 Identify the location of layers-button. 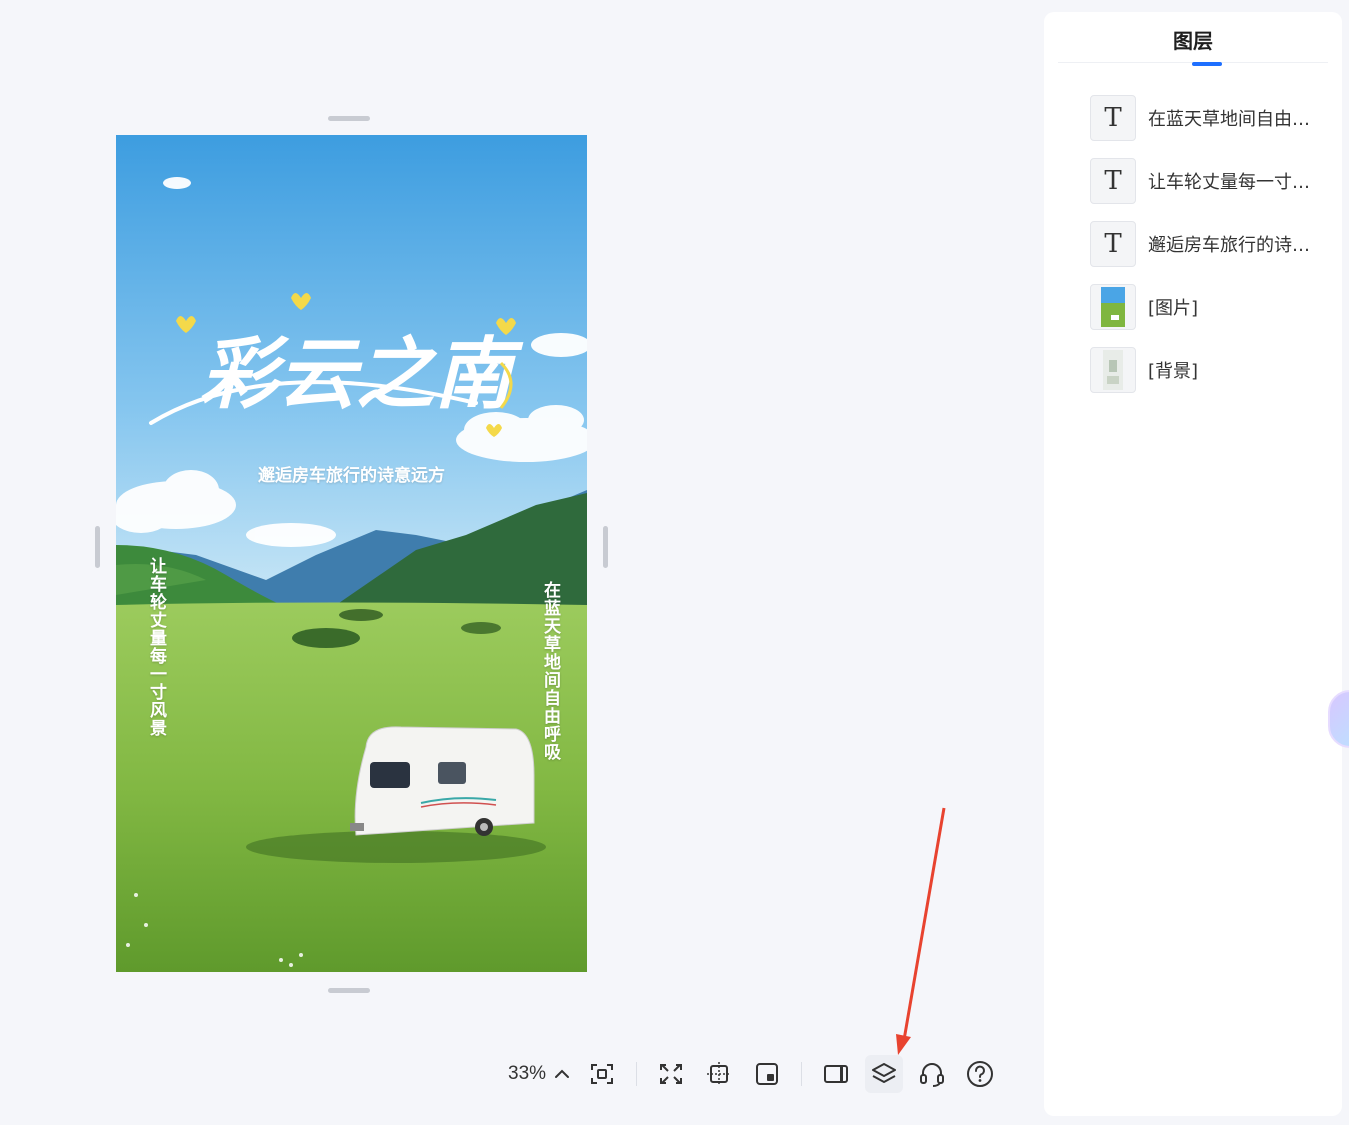
(884, 1074).